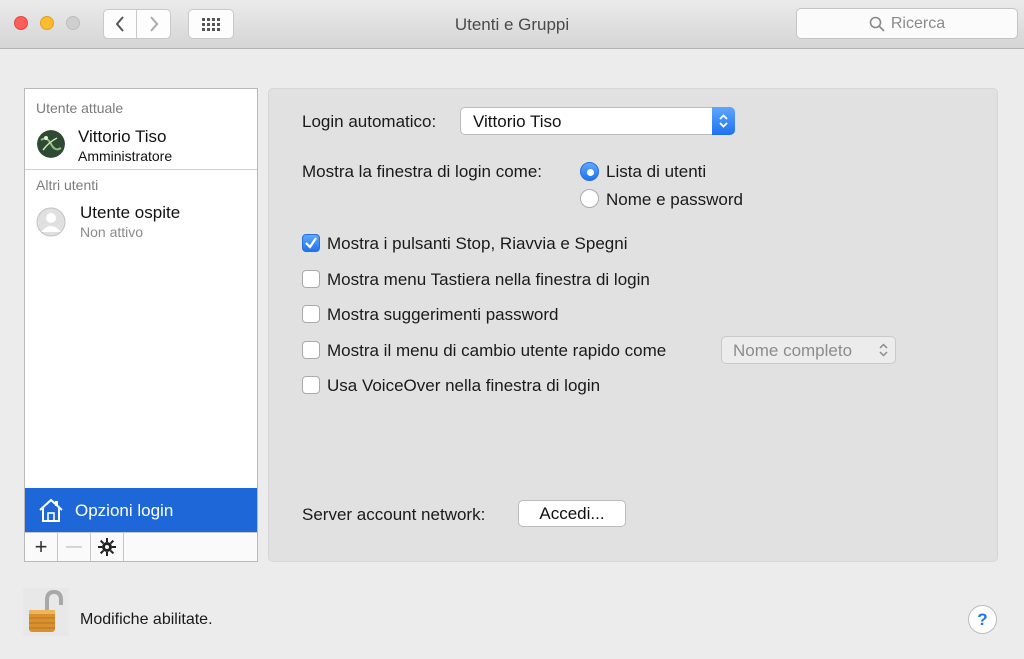 Image resolution: width=1024 pixels, height=659 pixels. Describe the element at coordinates (477, 243) in the screenshot. I see `checkbox-show-power-buttons-label: Mostra i pulsanti Stop, Riavvia e Spegni` at that location.